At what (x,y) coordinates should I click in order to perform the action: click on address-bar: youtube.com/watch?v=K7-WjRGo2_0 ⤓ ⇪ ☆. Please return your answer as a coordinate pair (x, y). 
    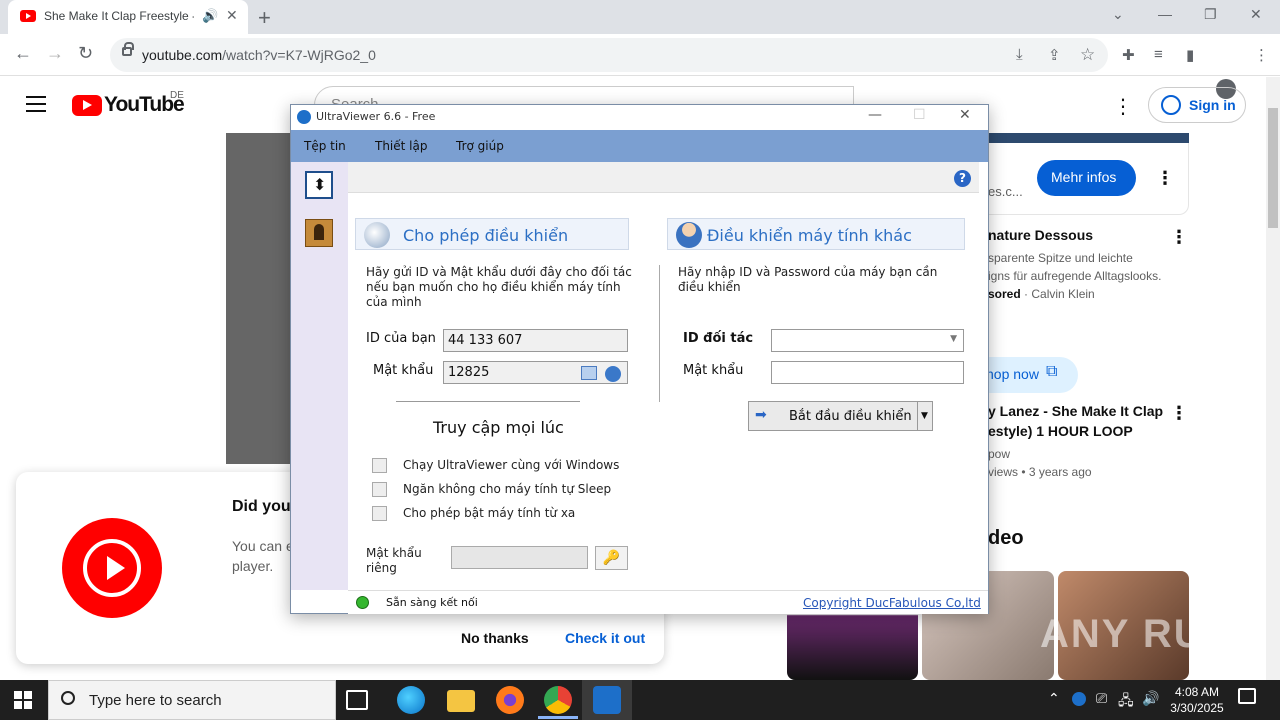
    Looking at the image, I should click on (609, 55).